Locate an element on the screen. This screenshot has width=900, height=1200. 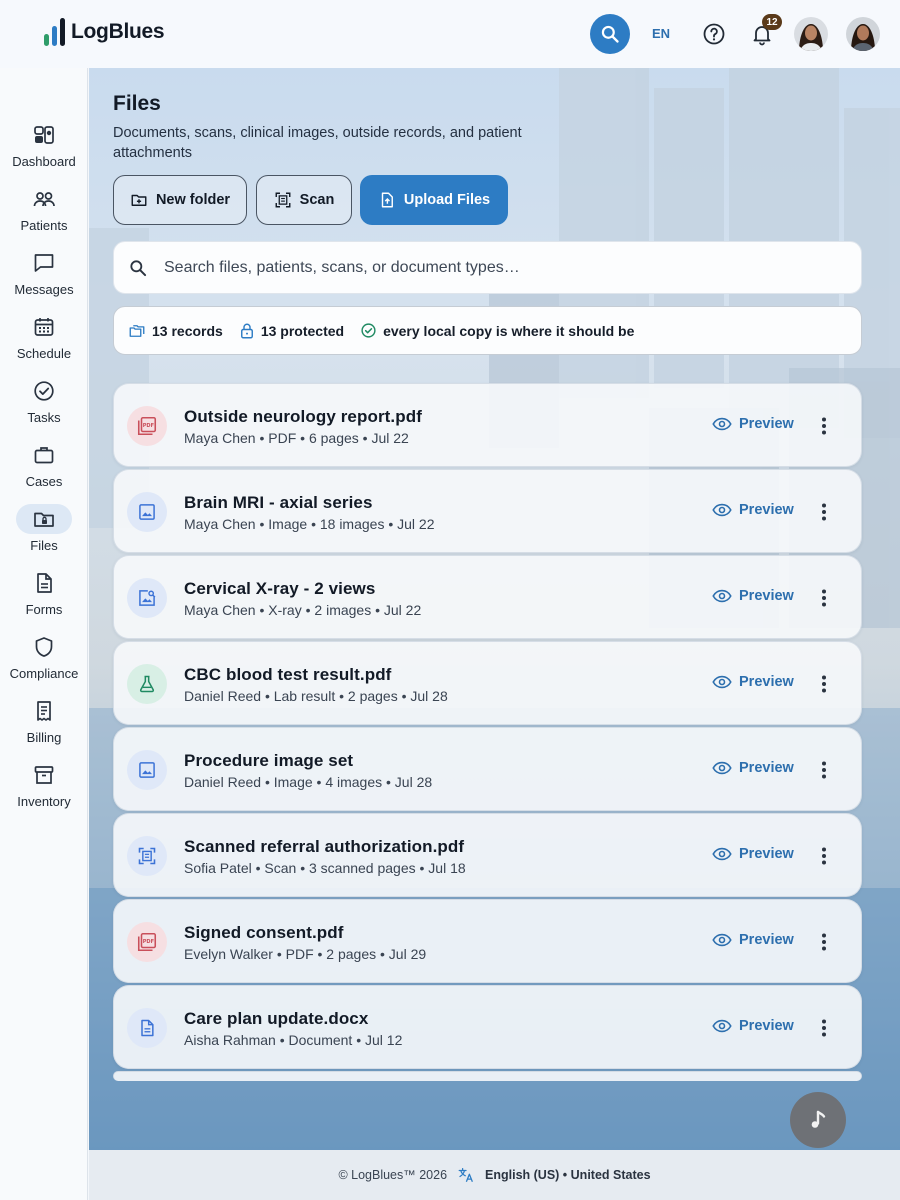
sidebar-item-patients: Patients is located at coordinates (44, 214).